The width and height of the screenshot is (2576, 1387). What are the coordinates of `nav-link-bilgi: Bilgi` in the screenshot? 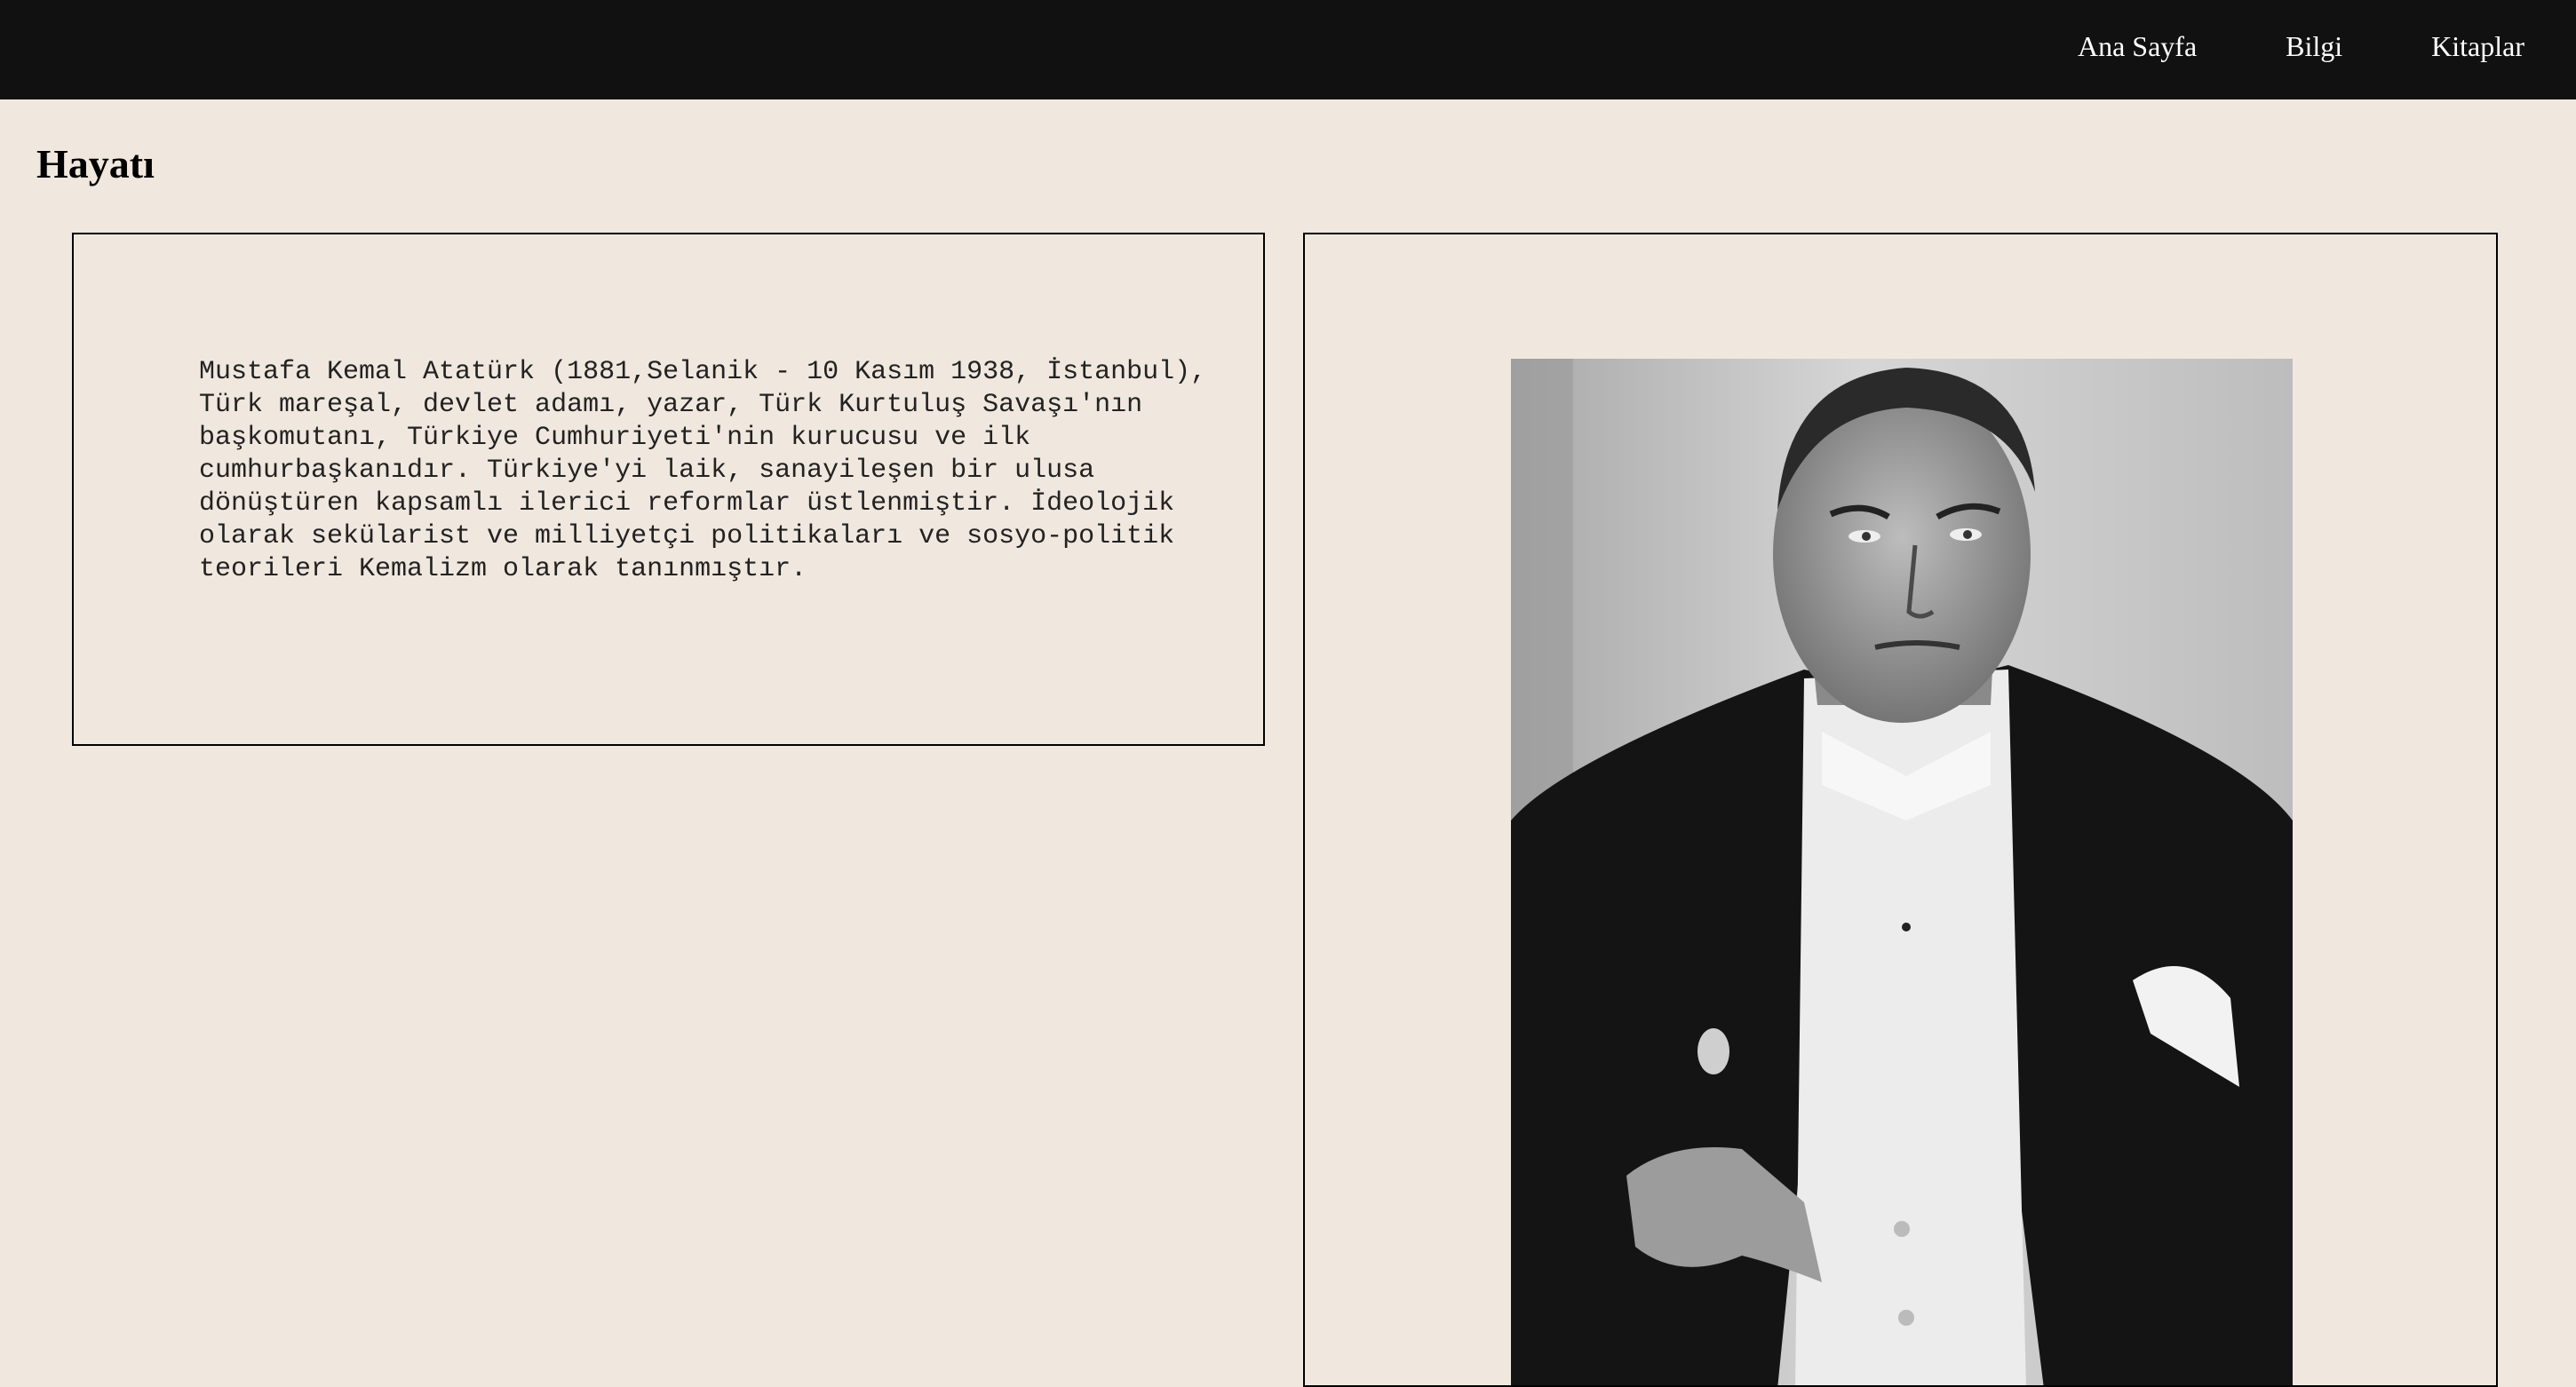 It's located at (2314, 46).